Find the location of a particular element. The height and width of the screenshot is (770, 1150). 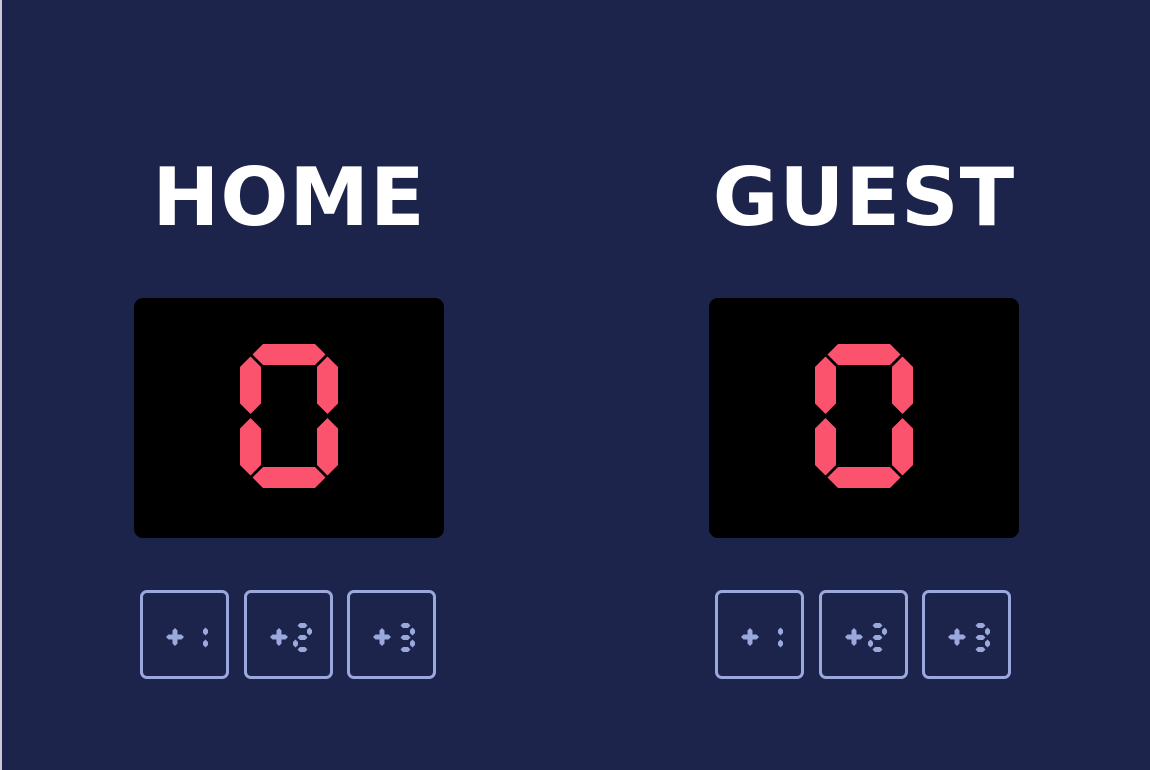

guest-add-3-label-digit-0-segment-b is located at coordinates (987, 631).